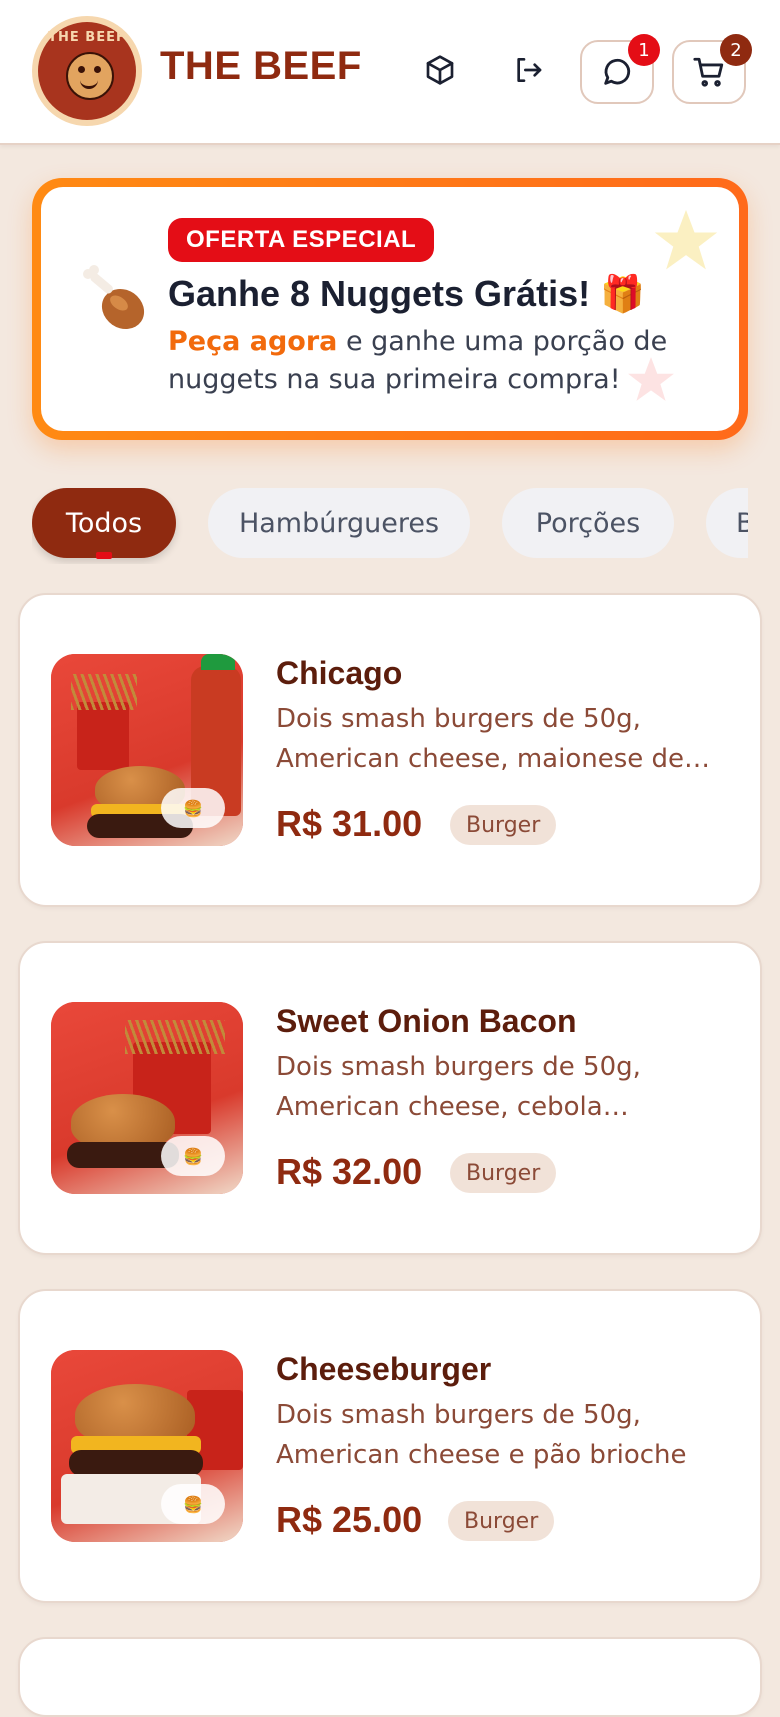 The width and height of the screenshot is (780, 1717). I want to click on mascot-face, so click(90, 76).